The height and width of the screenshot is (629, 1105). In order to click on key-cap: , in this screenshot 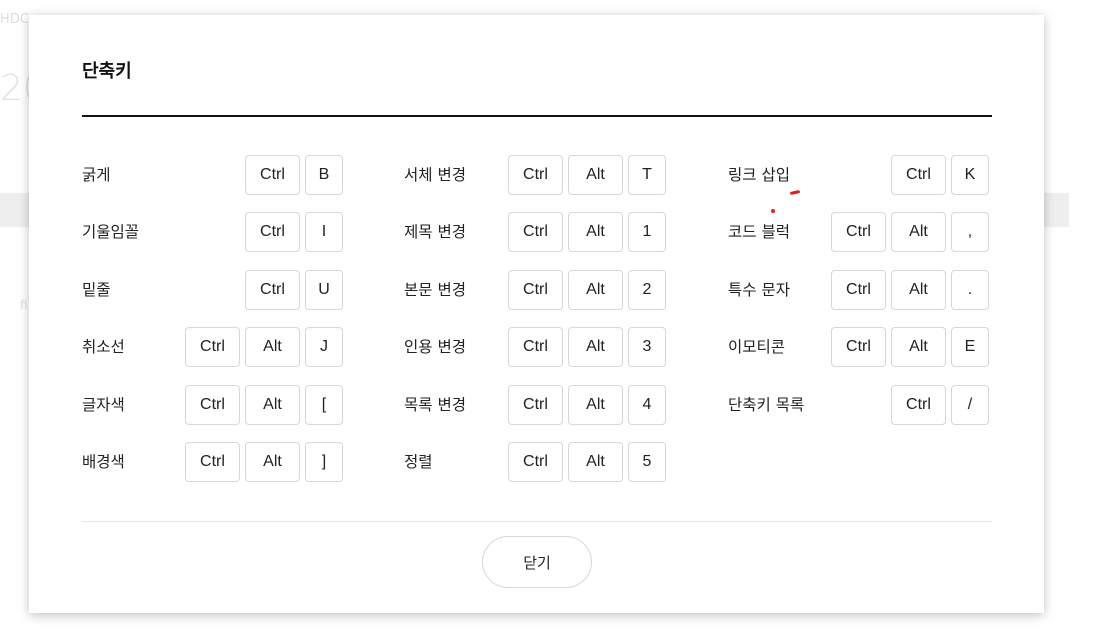, I will do `click(970, 232)`.